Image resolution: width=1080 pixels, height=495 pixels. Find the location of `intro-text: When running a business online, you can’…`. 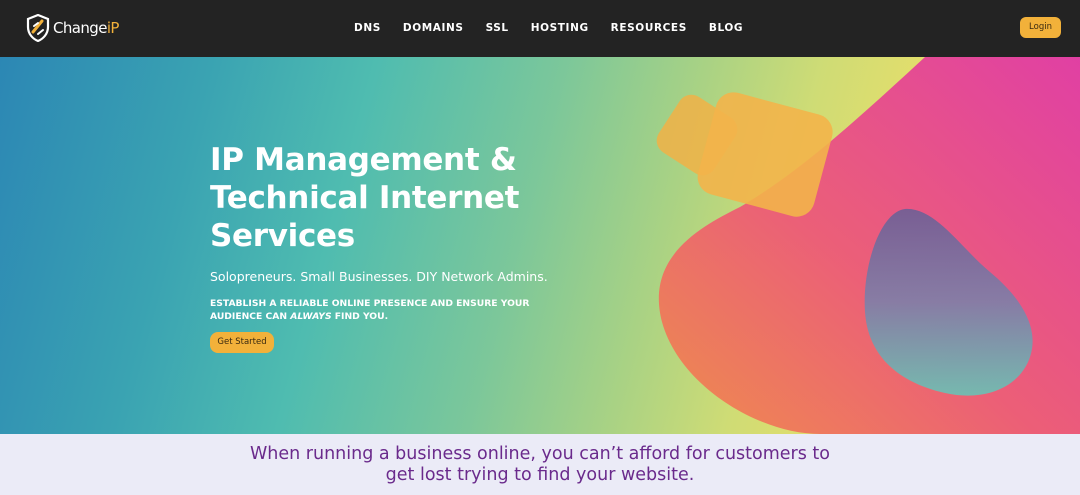

intro-text: When running a business online, you can’… is located at coordinates (539, 464).